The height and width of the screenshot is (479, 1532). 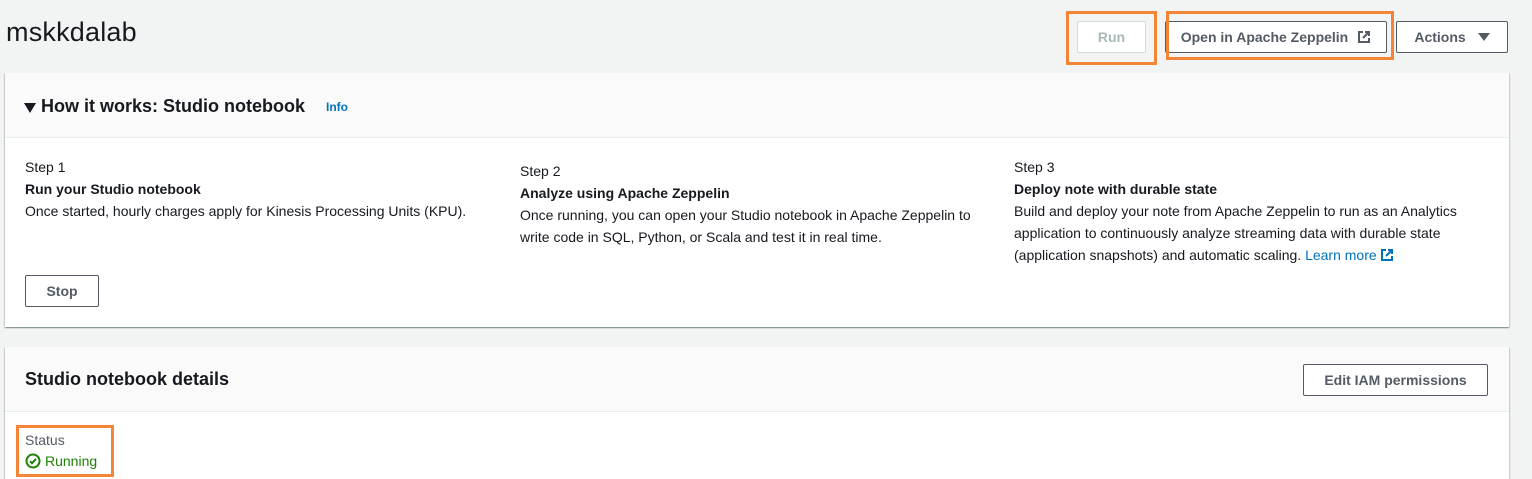 I want to click on step-1-title: Run your Studio notebook, so click(x=113, y=189).